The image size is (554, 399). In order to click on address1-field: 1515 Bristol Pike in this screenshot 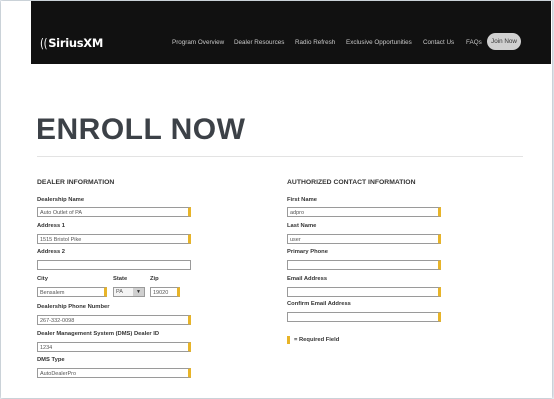, I will do `click(114, 239)`.